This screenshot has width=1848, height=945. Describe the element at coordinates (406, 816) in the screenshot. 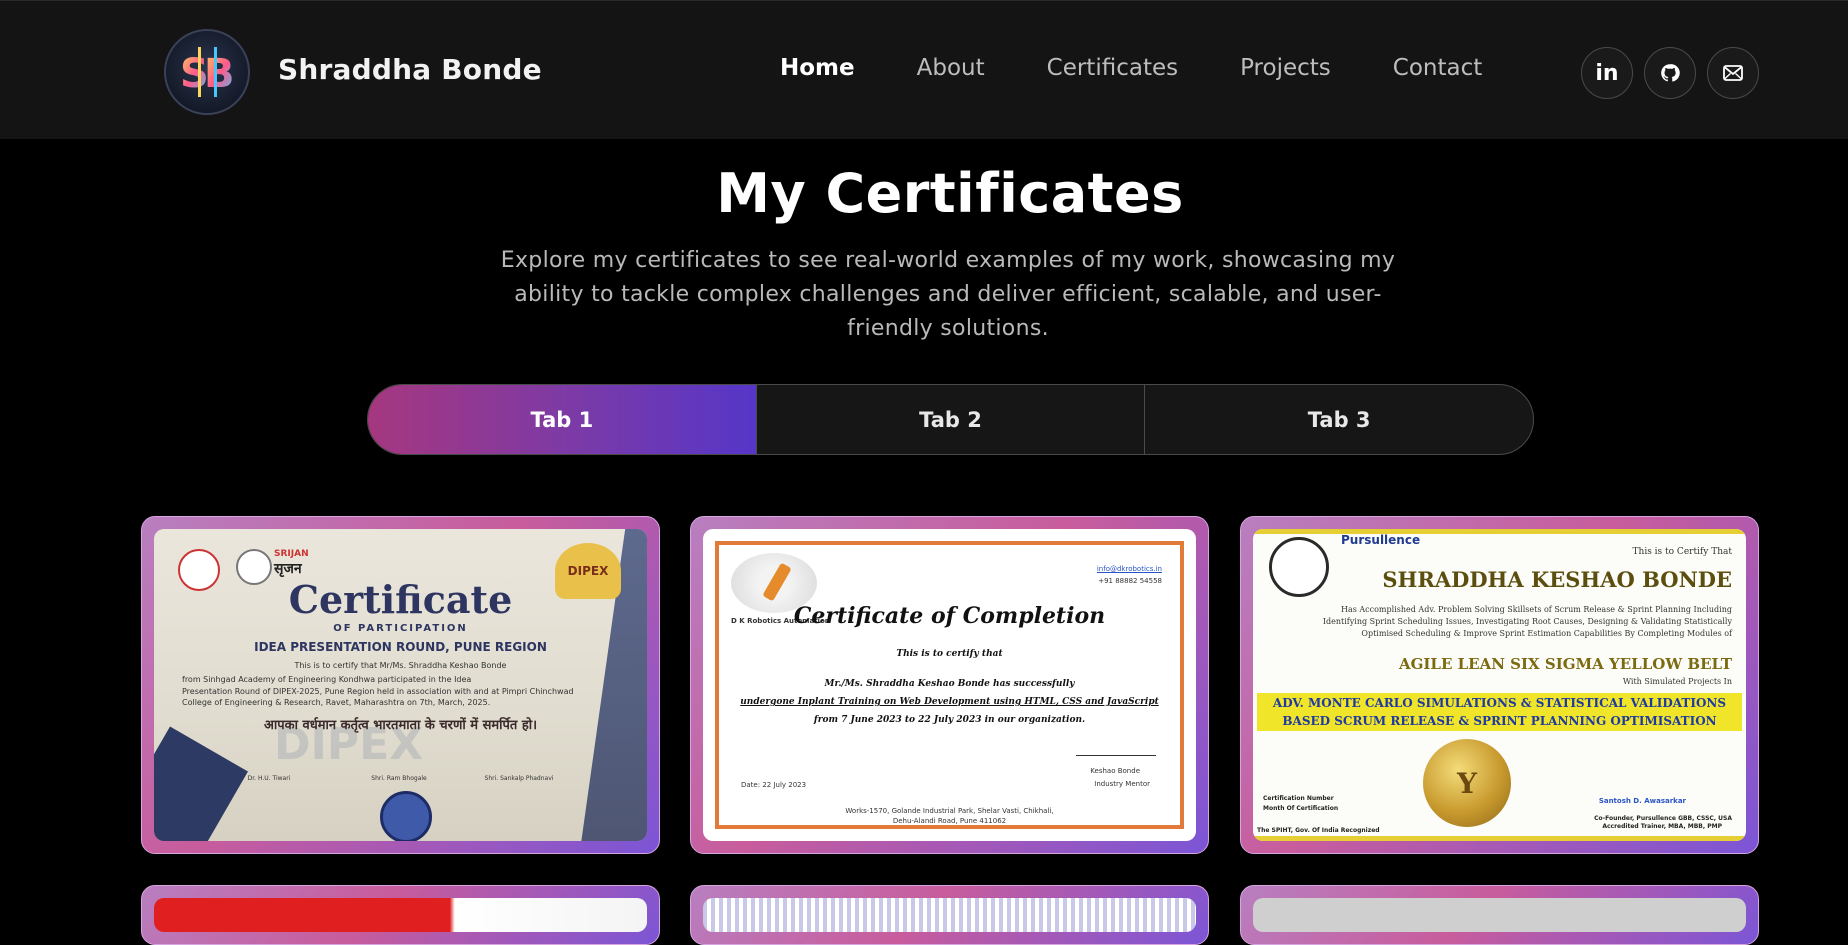

I see `college-emblem-icon` at that location.